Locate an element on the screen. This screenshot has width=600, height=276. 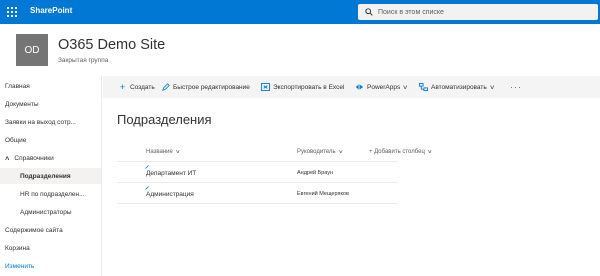
nav-item-label: Подразделения is located at coordinates (45, 176).